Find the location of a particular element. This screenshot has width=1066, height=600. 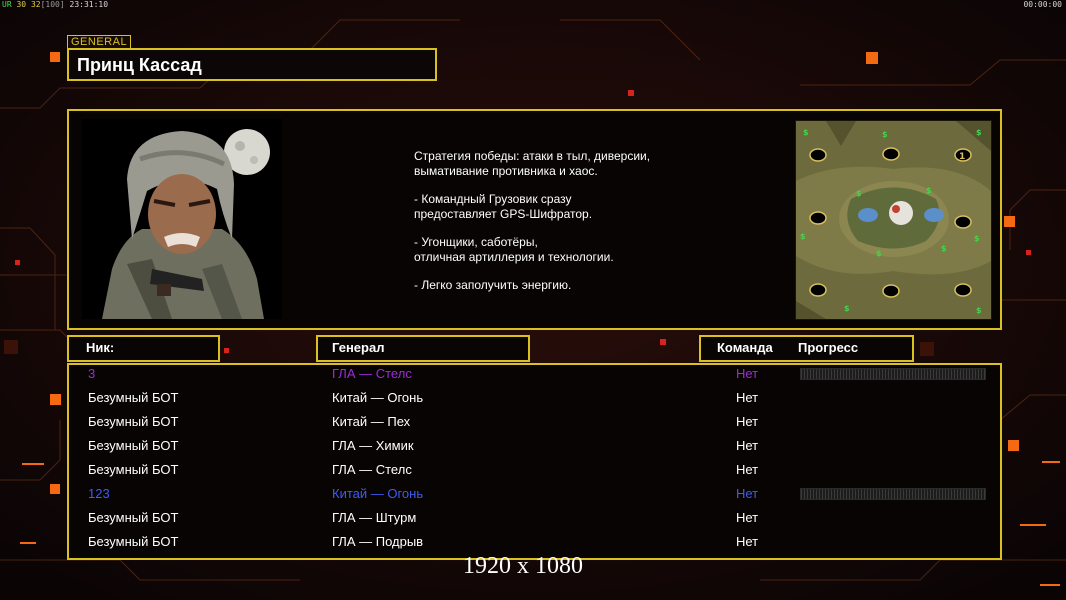

player-nick: 123 is located at coordinates (99, 493).